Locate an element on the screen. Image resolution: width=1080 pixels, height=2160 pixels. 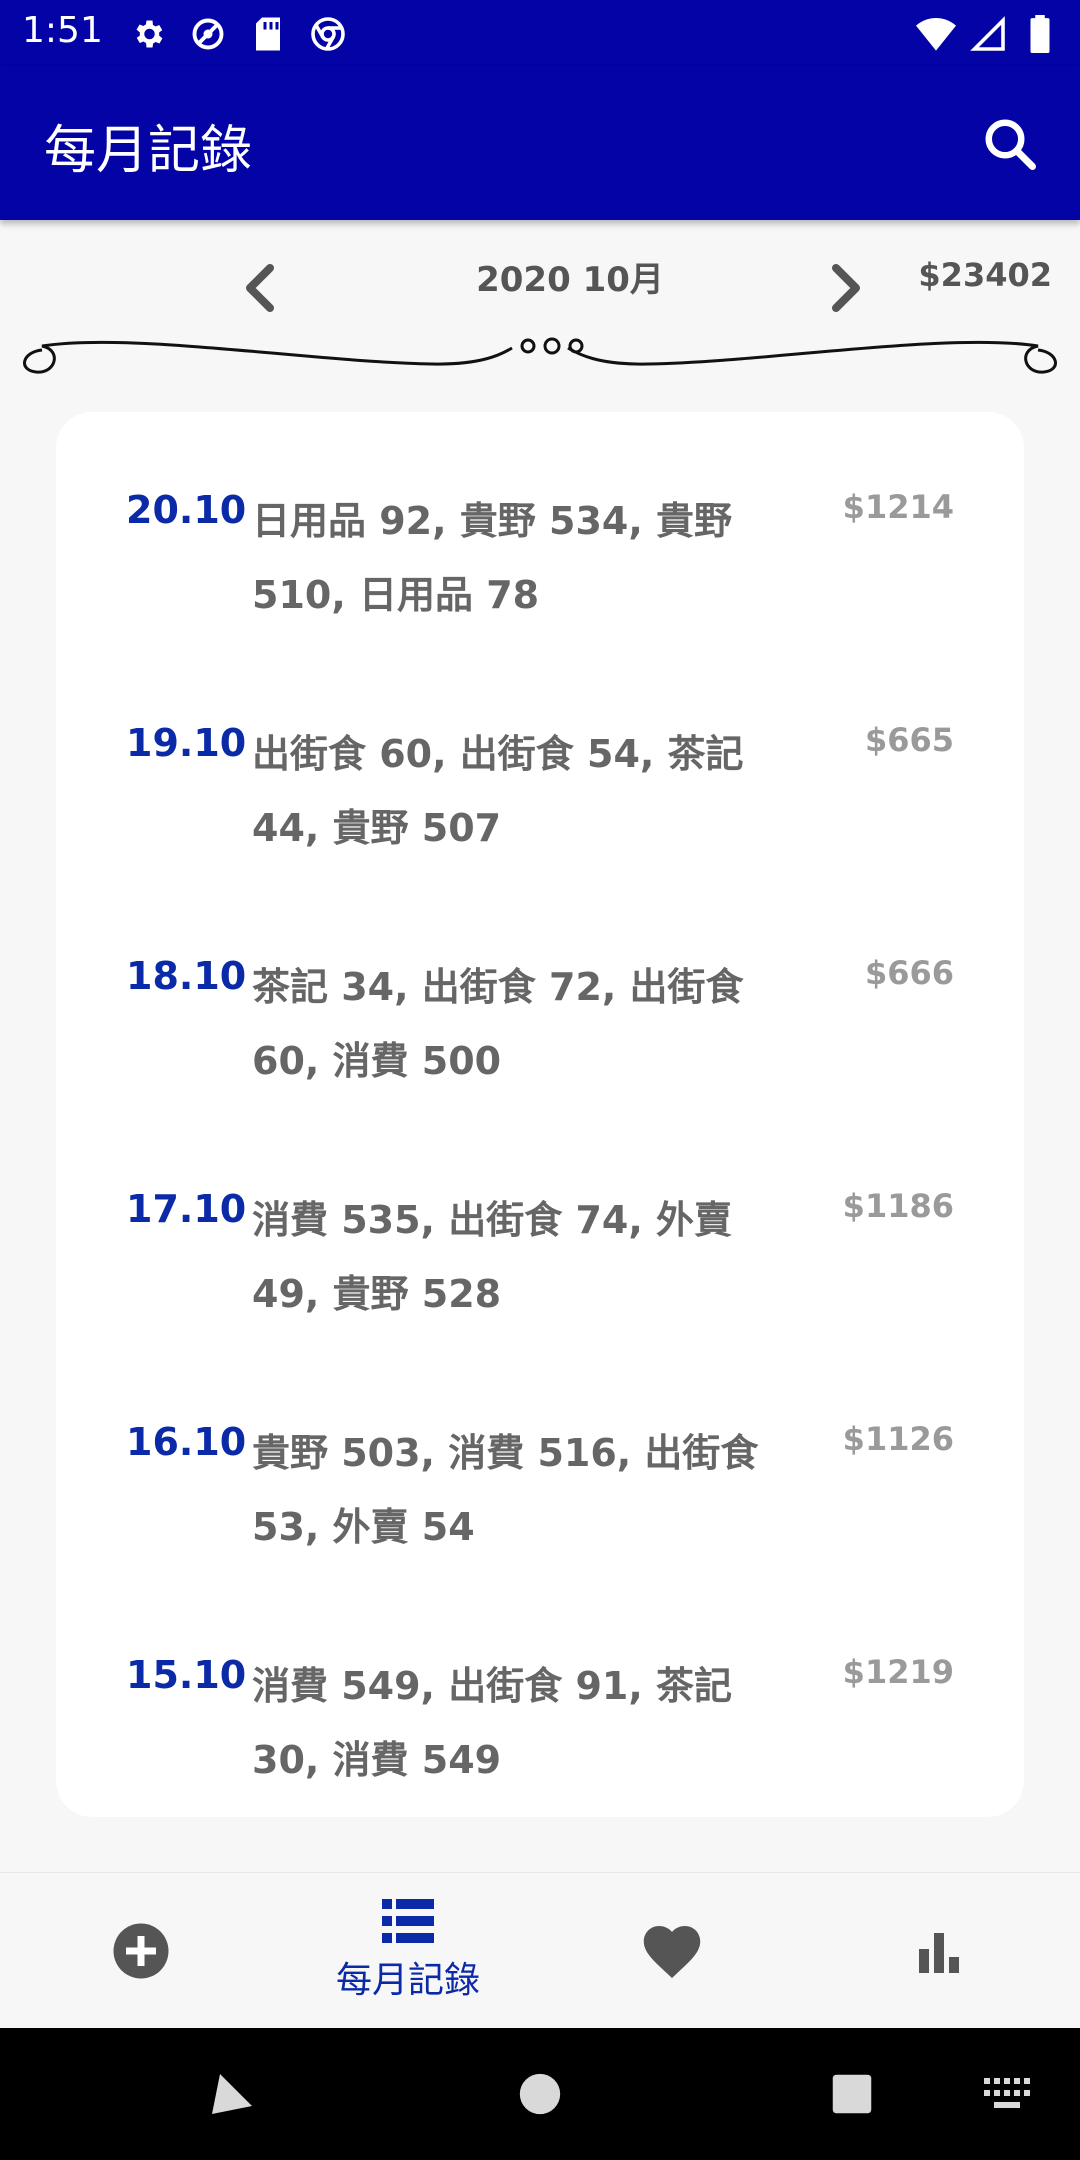
nav-label: 每月記錄 is located at coordinates (407, 1980).